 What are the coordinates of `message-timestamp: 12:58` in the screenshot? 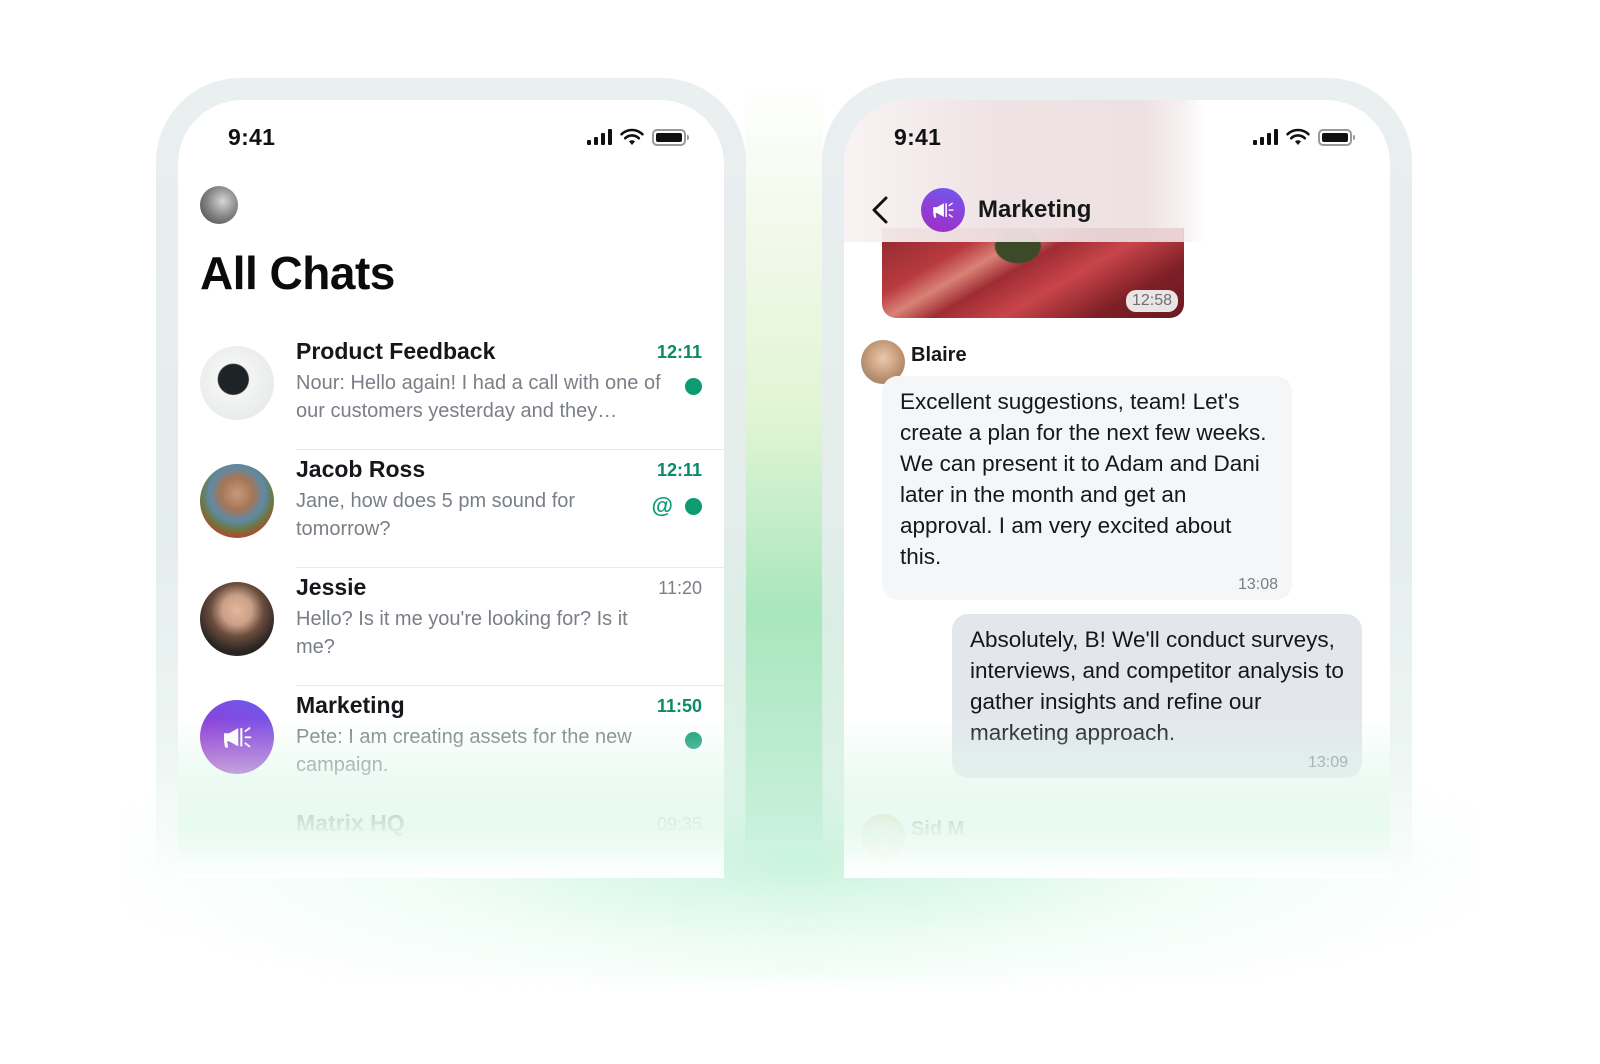 It's located at (1151, 301).